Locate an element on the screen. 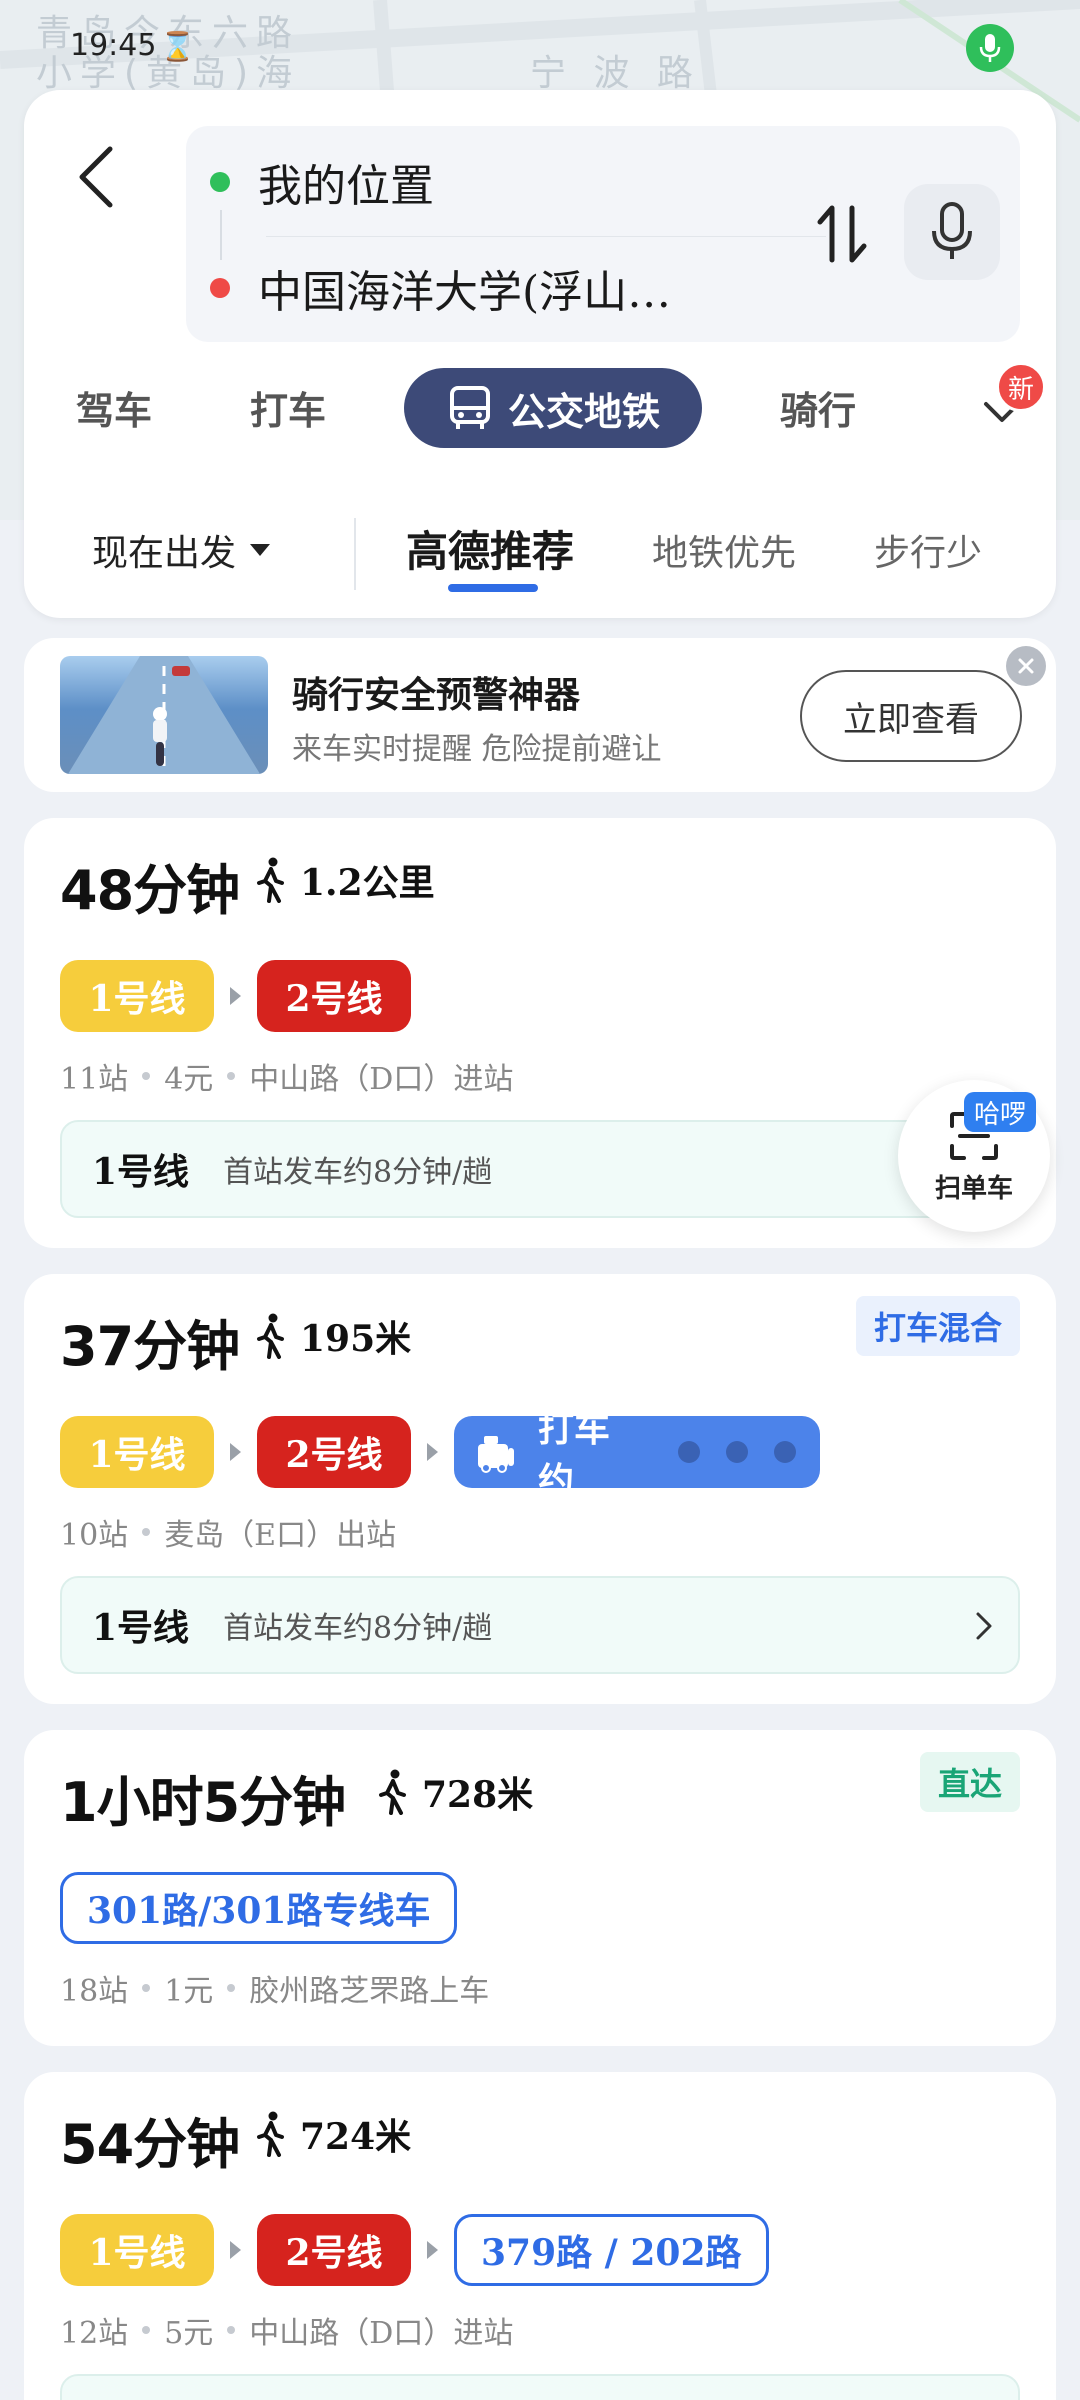 This screenshot has width=1080, height=2400. taxi-segment-badge: 打车 约 is located at coordinates (637, 1455).